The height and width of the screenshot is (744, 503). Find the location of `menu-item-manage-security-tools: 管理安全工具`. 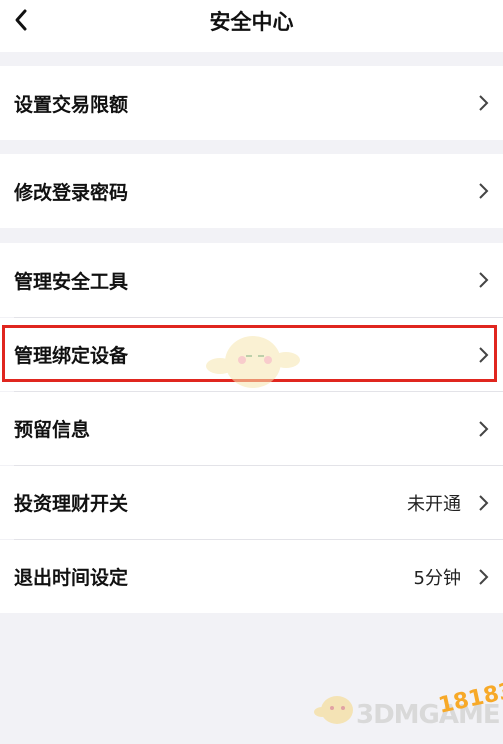

menu-item-manage-security-tools: 管理安全工具 is located at coordinates (251, 280).